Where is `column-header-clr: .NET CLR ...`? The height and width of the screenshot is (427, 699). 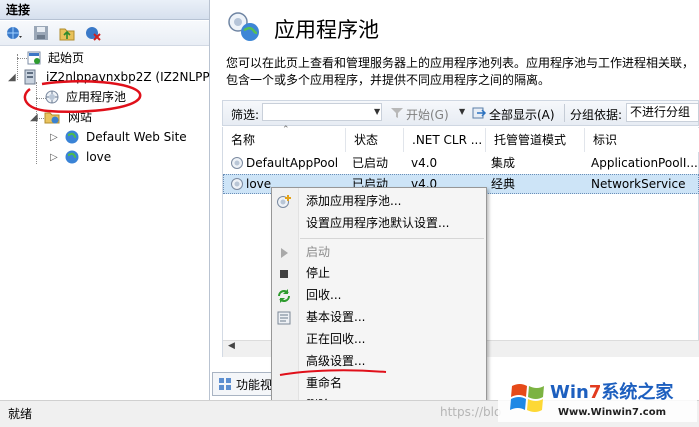 column-header-clr: .NET CLR ... is located at coordinates (445, 140).